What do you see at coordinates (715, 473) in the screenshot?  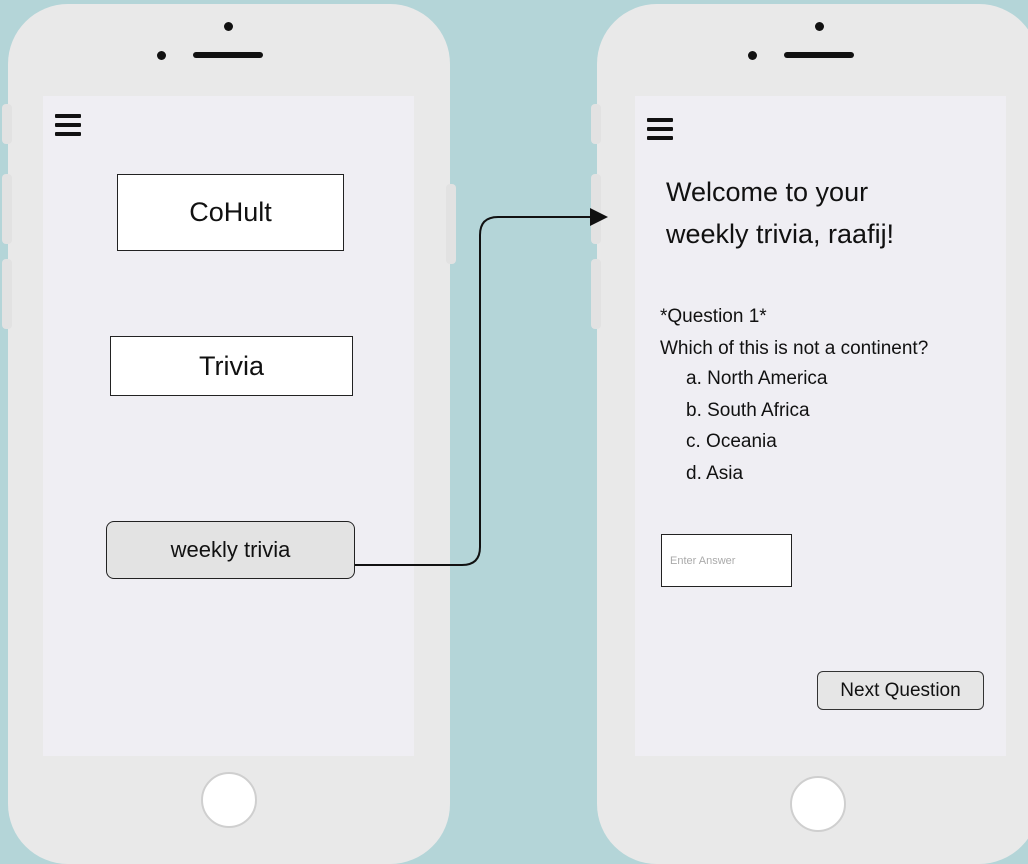 I see `option-d: d. Asia` at bounding box center [715, 473].